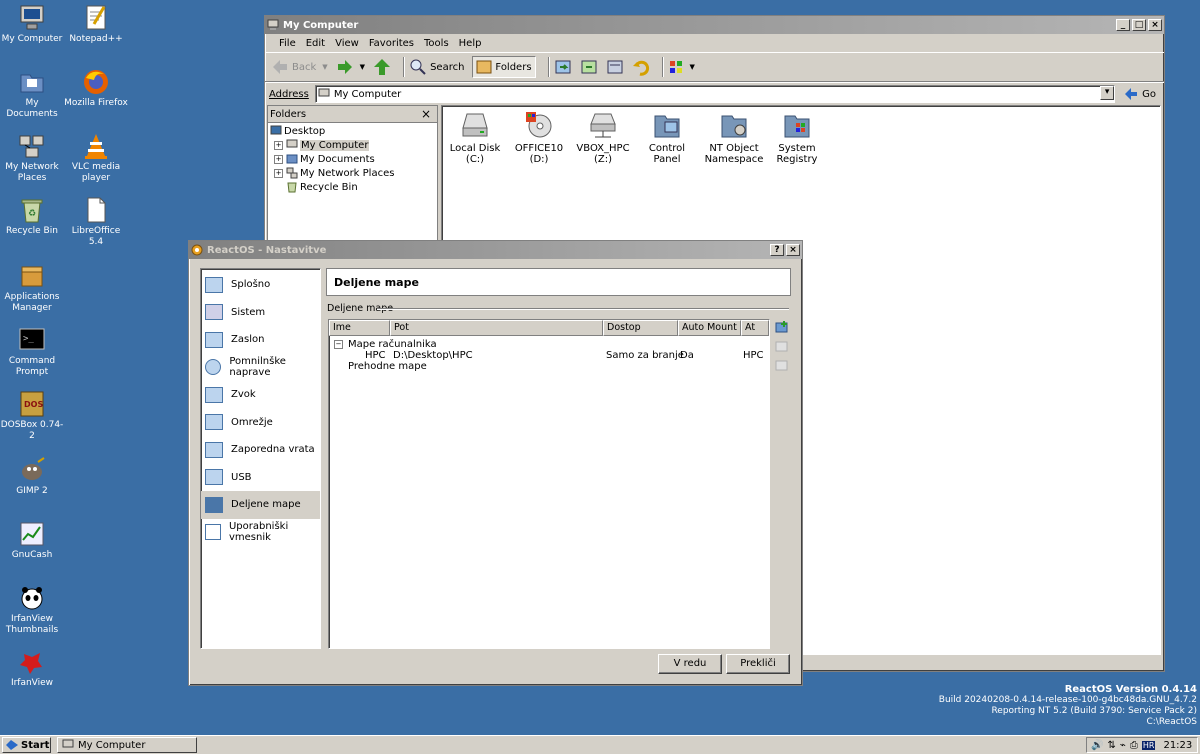 The image size is (1200, 754). Describe the element at coordinates (495, 250) in the screenshot. I see `dialog-titlebar: ReactOS - Nastavitve ? ×` at that location.